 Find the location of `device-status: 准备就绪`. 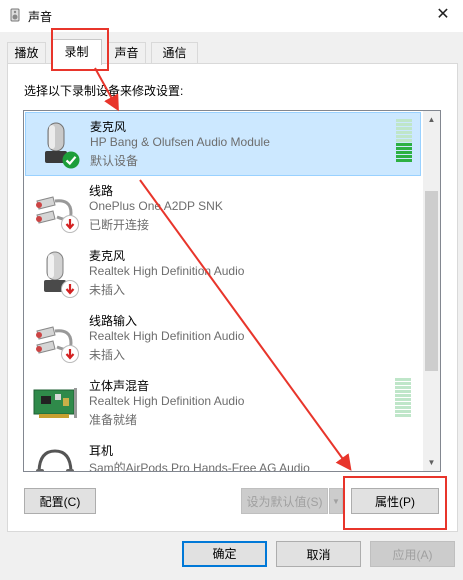

device-status: 准备就绪 is located at coordinates (113, 420).